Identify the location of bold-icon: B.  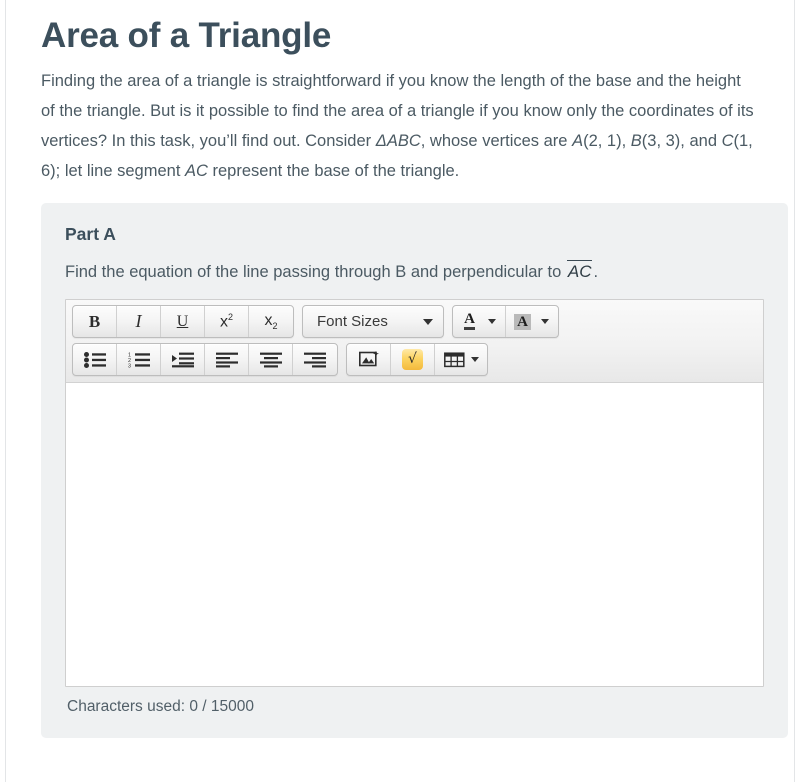
(94, 321).